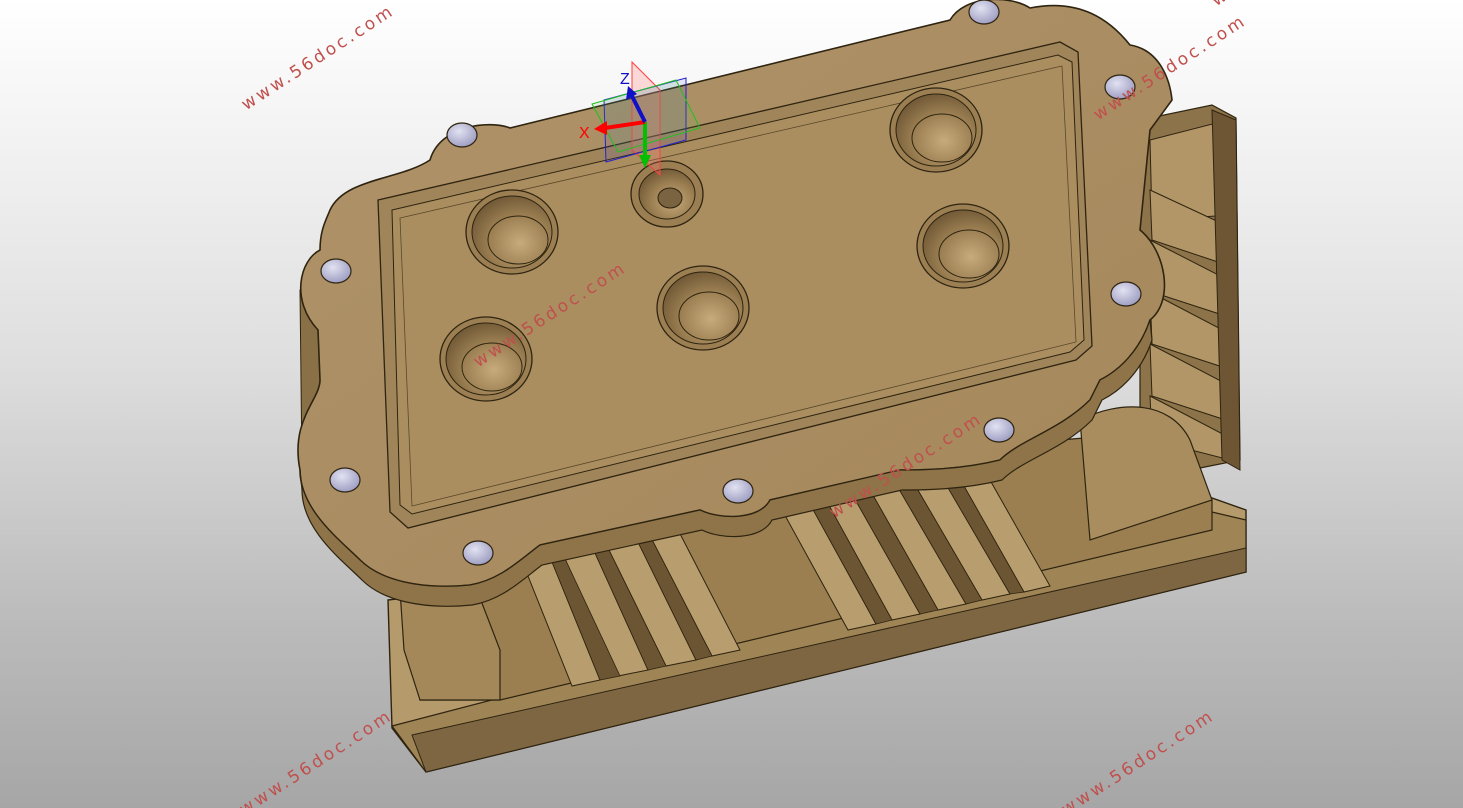 This screenshot has width=1463, height=808. Describe the element at coordinates (667, 194) in the screenshot. I see `small-counterbore-hole` at that location.